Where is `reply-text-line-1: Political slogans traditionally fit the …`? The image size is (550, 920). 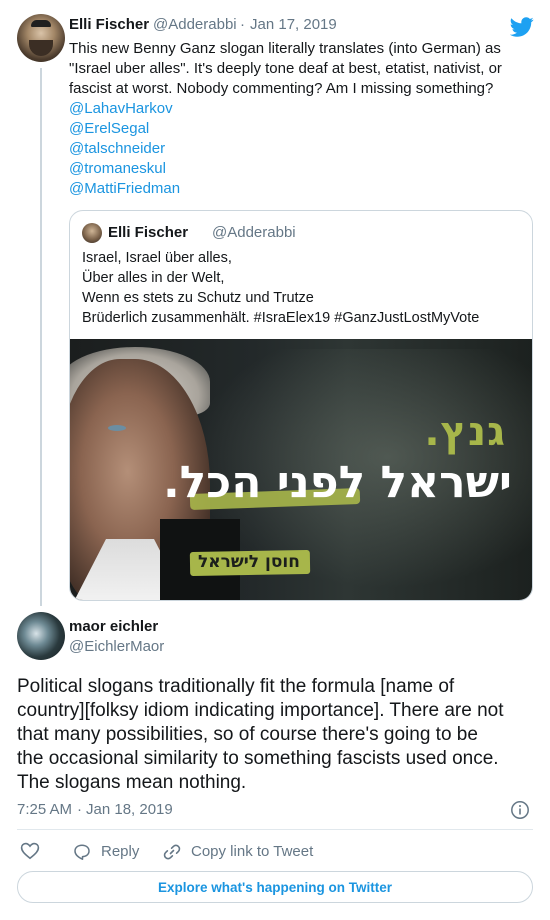 reply-text-line-1: Political slogans traditionally fit the … is located at coordinates (236, 686).